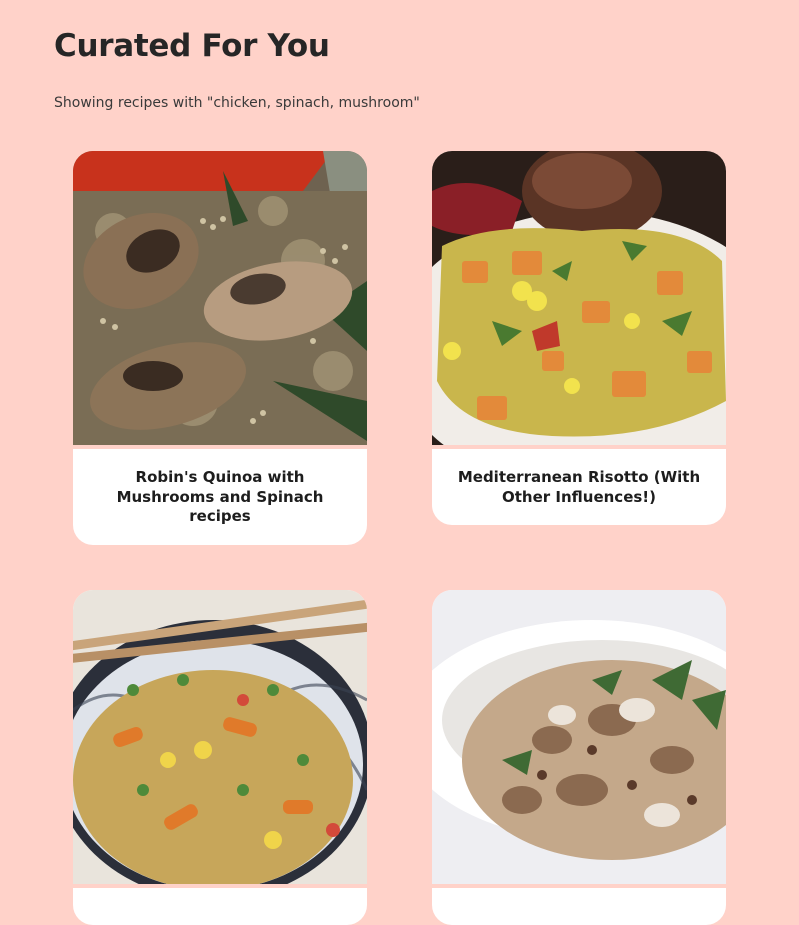 The image size is (799, 925). Describe the element at coordinates (579, 737) in the screenshot. I see `stew-photo` at that location.